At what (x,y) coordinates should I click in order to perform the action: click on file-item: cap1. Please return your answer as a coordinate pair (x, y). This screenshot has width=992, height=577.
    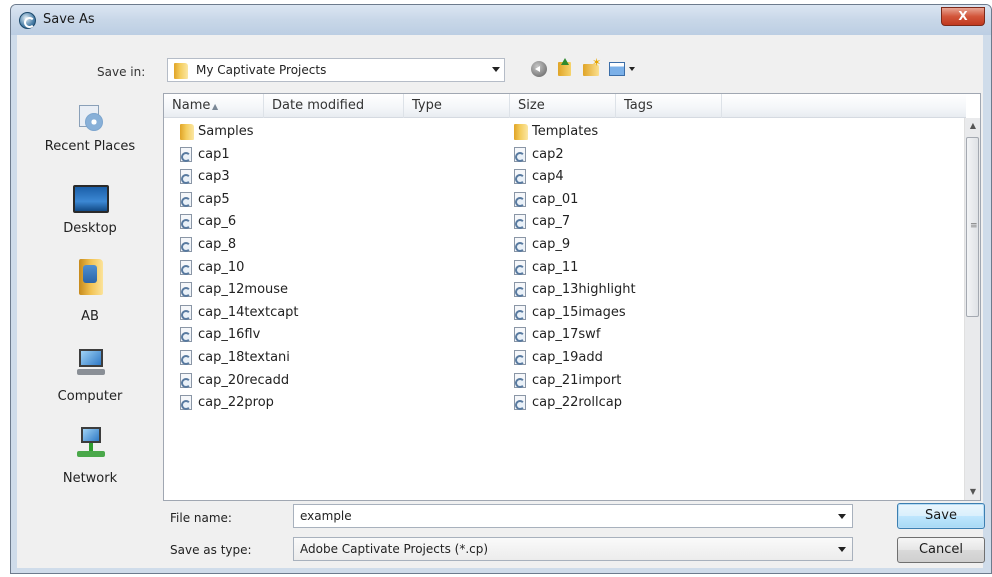
    Looking at the image, I should click on (326, 155).